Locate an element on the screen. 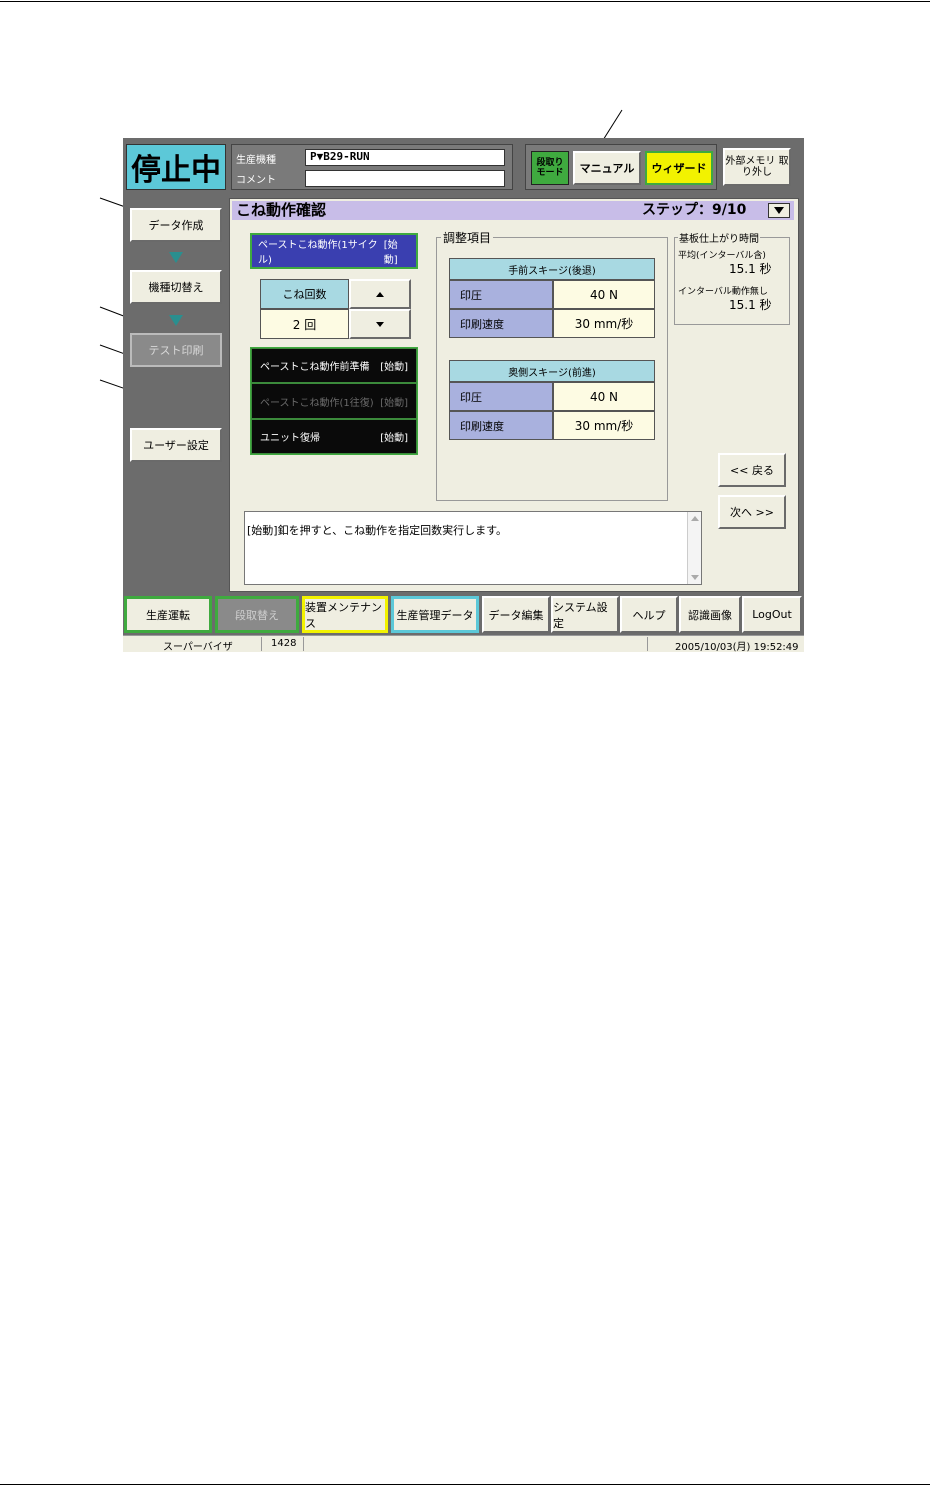 This screenshot has width=930, height=1486. mode-group: 段取り モード マニュアル ウィザード is located at coordinates (621, 167).